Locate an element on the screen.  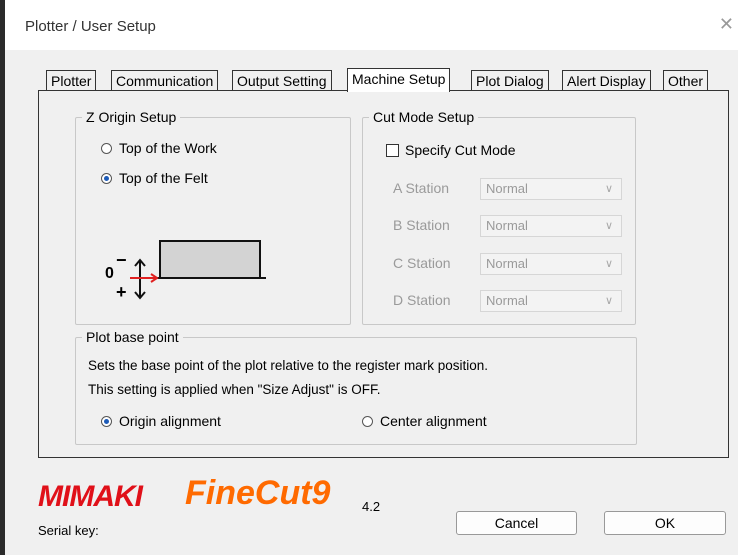
zero-label: 0 is located at coordinates (109, 273).